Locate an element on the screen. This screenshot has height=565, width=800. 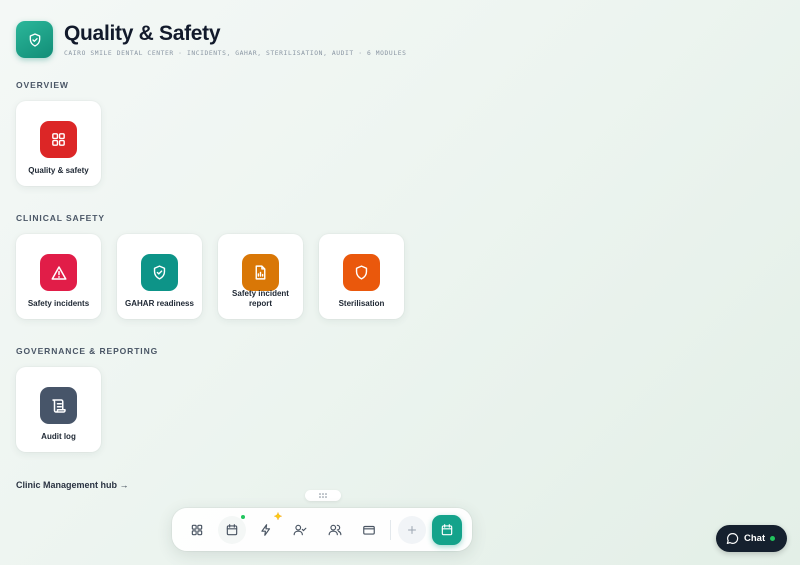
page-title: Quality & Safety is located at coordinates (142, 33).